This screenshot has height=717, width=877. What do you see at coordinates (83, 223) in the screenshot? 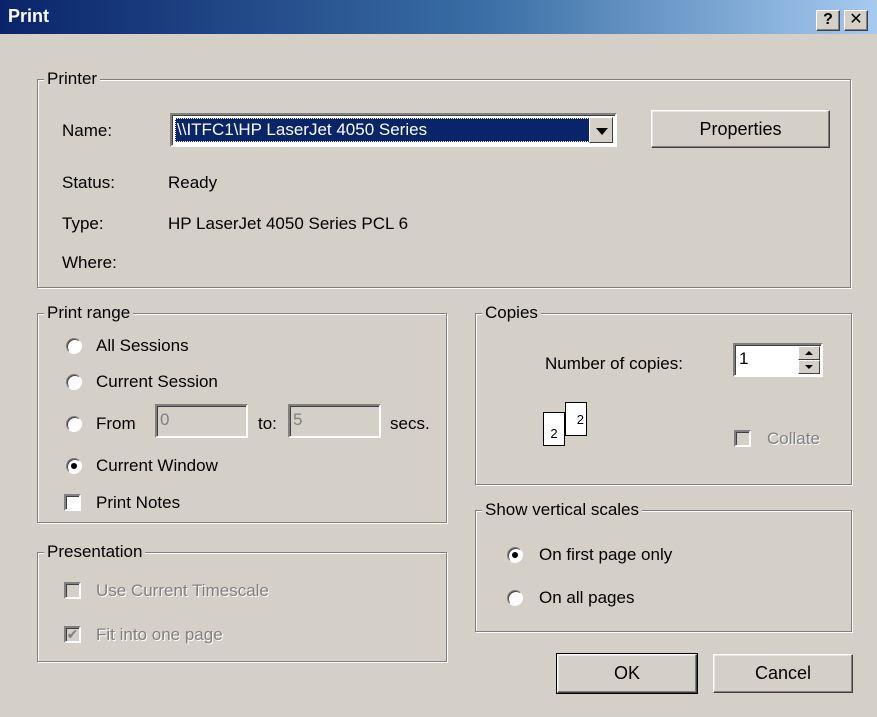
I see `type-label: Type:` at bounding box center [83, 223].